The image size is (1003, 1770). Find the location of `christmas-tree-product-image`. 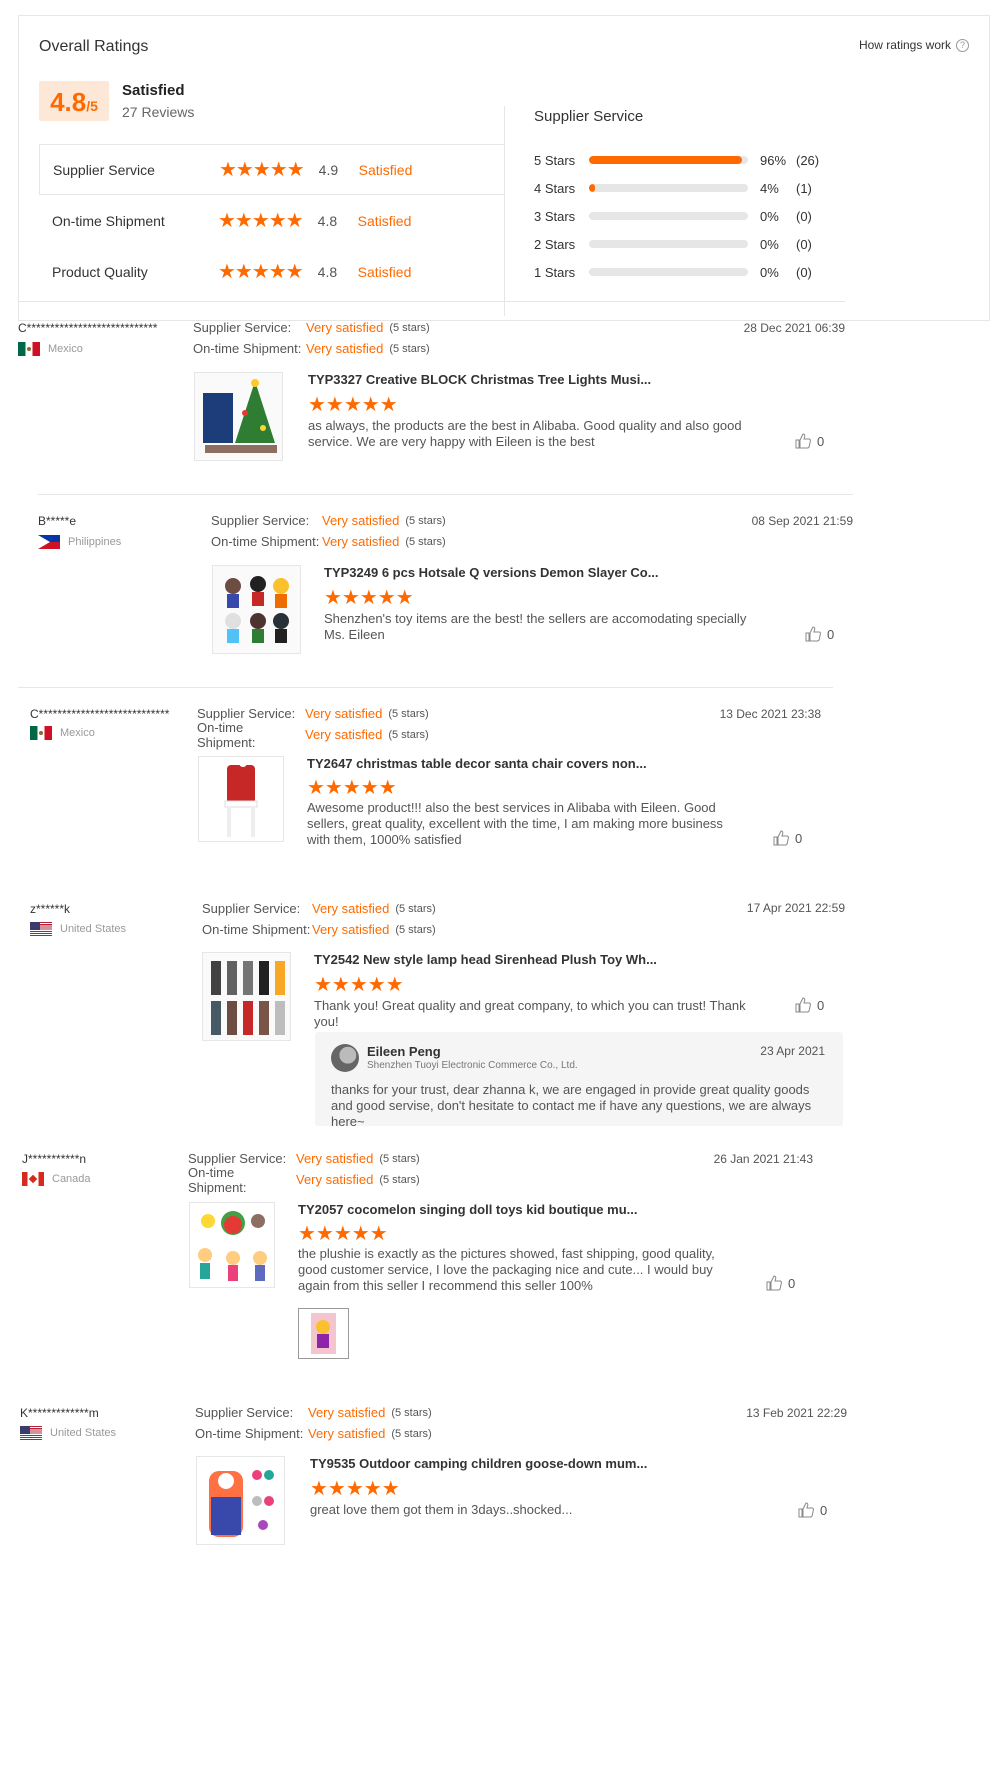

christmas-tree-product-image is located at coordinates (240, 416).